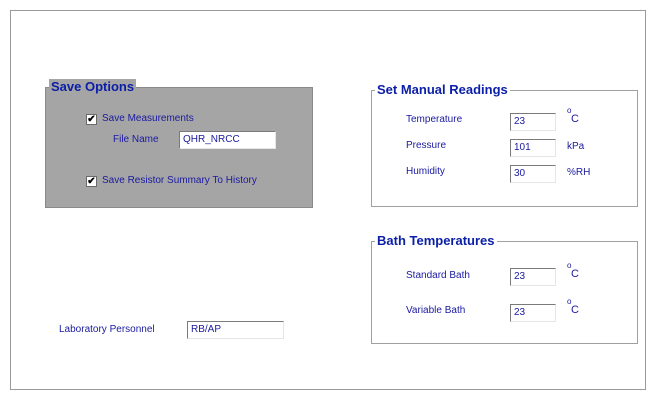 Image resolution: width=655 pixels, height=400 pixels. What do you see at coordinates (91, 181) in the screenshot?
I see `save-summary-checkbox: ✔` at bounding box center [91, 181].